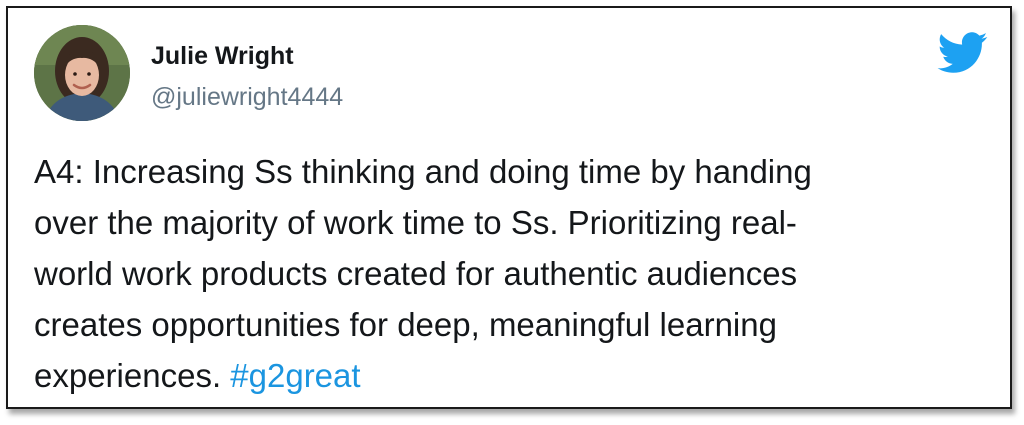  What do you see at coordinates (295, 375) in the screenshot?
I see `hashtag-link: #g2great` at bounding box center [295, 375].